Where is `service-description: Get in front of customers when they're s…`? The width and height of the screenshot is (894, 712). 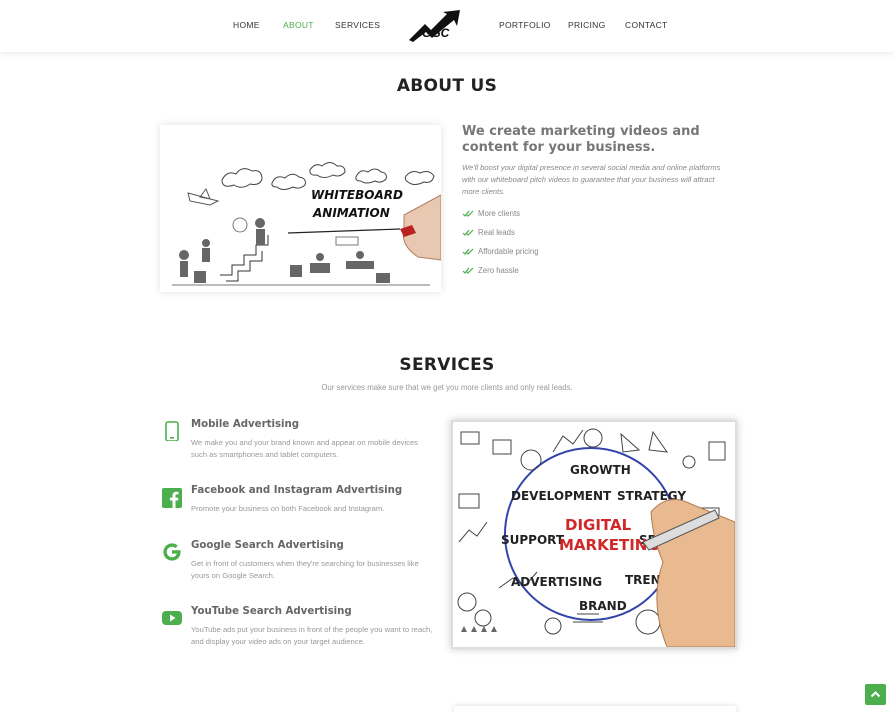 service-description: Get in front of customers when they're s… is located at coordinates (305, 569).